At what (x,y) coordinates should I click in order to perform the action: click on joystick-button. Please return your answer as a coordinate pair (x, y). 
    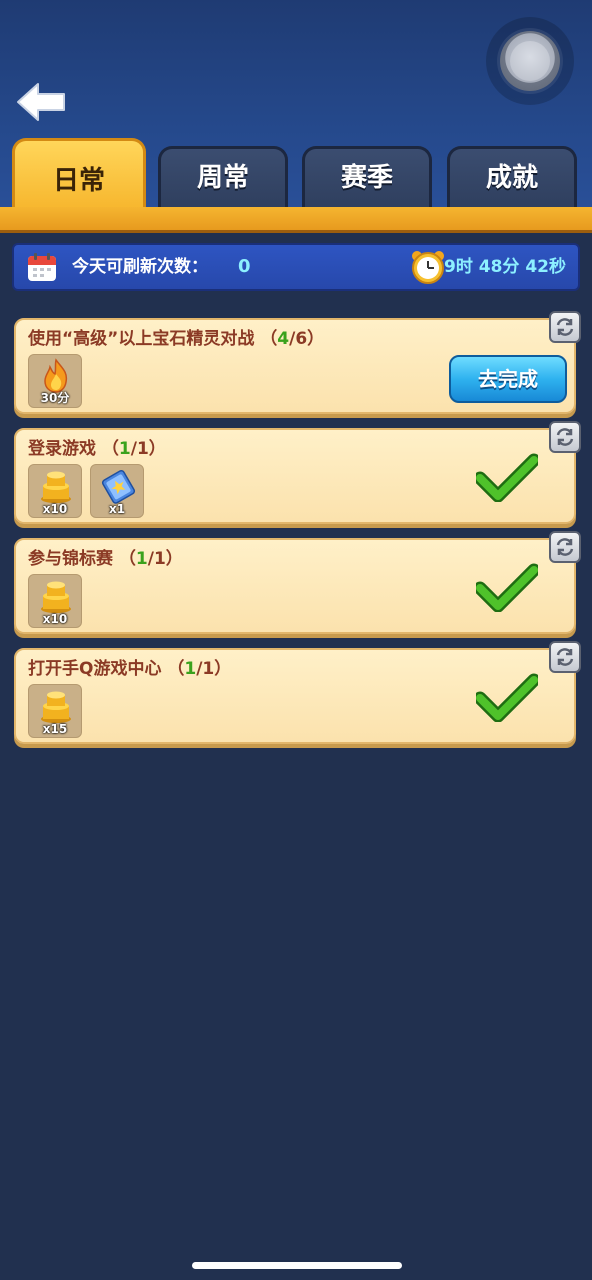
    Looking at the image, I should click on (530, 61).